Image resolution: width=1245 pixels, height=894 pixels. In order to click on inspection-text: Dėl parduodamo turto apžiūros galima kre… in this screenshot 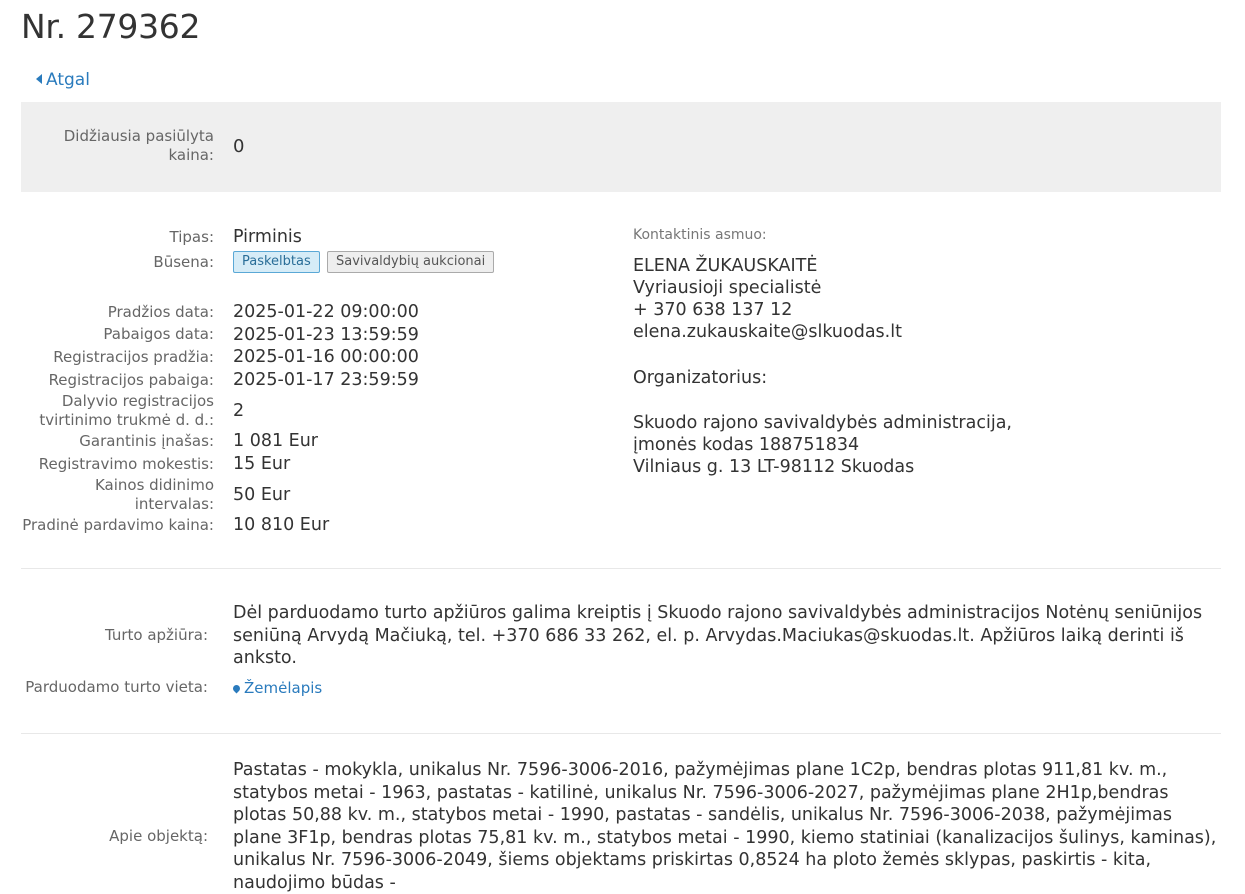, I will do `click(718, 635)`.